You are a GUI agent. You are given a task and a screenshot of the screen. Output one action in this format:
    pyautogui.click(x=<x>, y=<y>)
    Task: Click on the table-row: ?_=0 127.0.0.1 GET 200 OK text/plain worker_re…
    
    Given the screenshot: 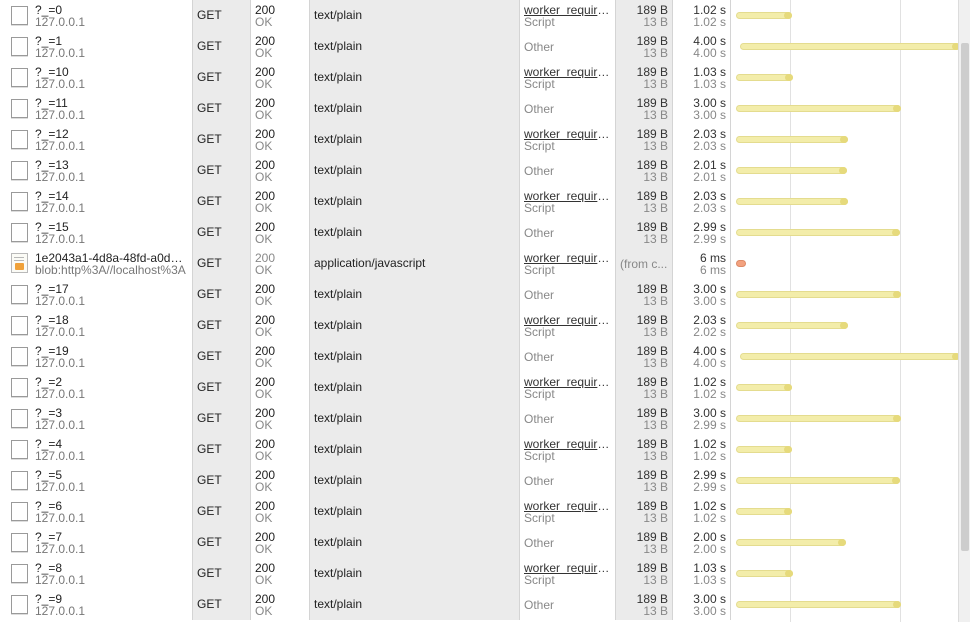 What is the action you would take?
    pyautogui.click(x=479, y=15)
    